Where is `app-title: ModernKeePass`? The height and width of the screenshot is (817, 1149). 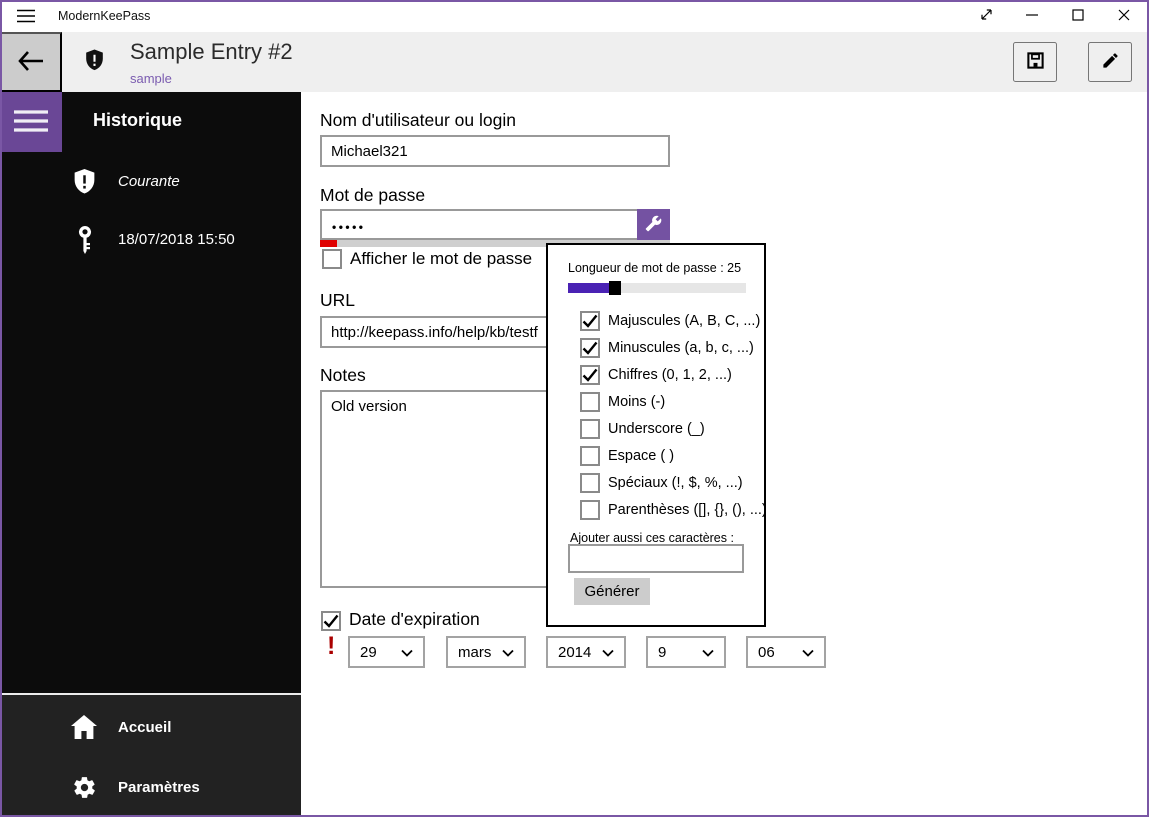 app-title: ModernKeePass is located at coordinates (104, 16).